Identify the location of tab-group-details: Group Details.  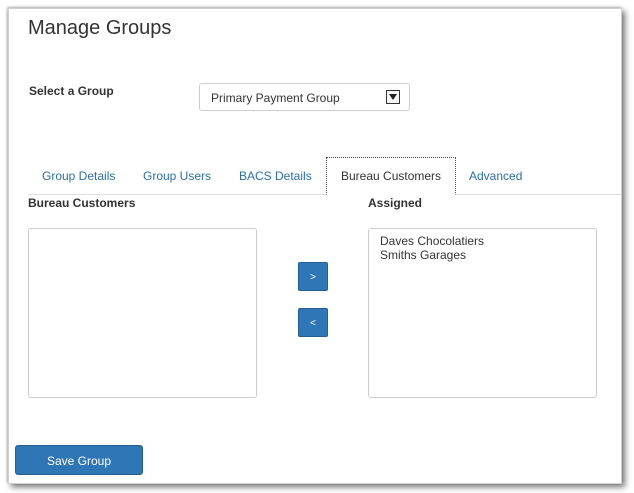
(78, 176).